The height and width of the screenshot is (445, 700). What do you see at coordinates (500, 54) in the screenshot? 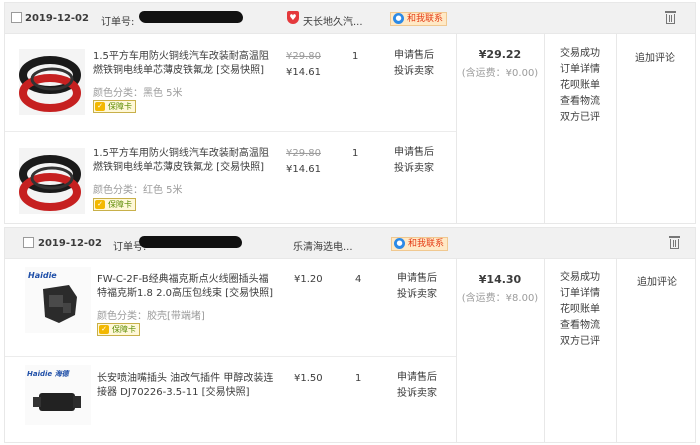
I see `order-total: ¥29.22` at bounding box center [500, 54].